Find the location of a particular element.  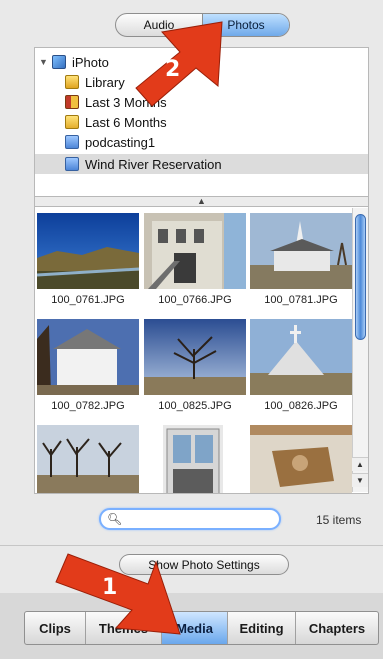

callout-number-1: 1 is located at coordinates (110, 587).